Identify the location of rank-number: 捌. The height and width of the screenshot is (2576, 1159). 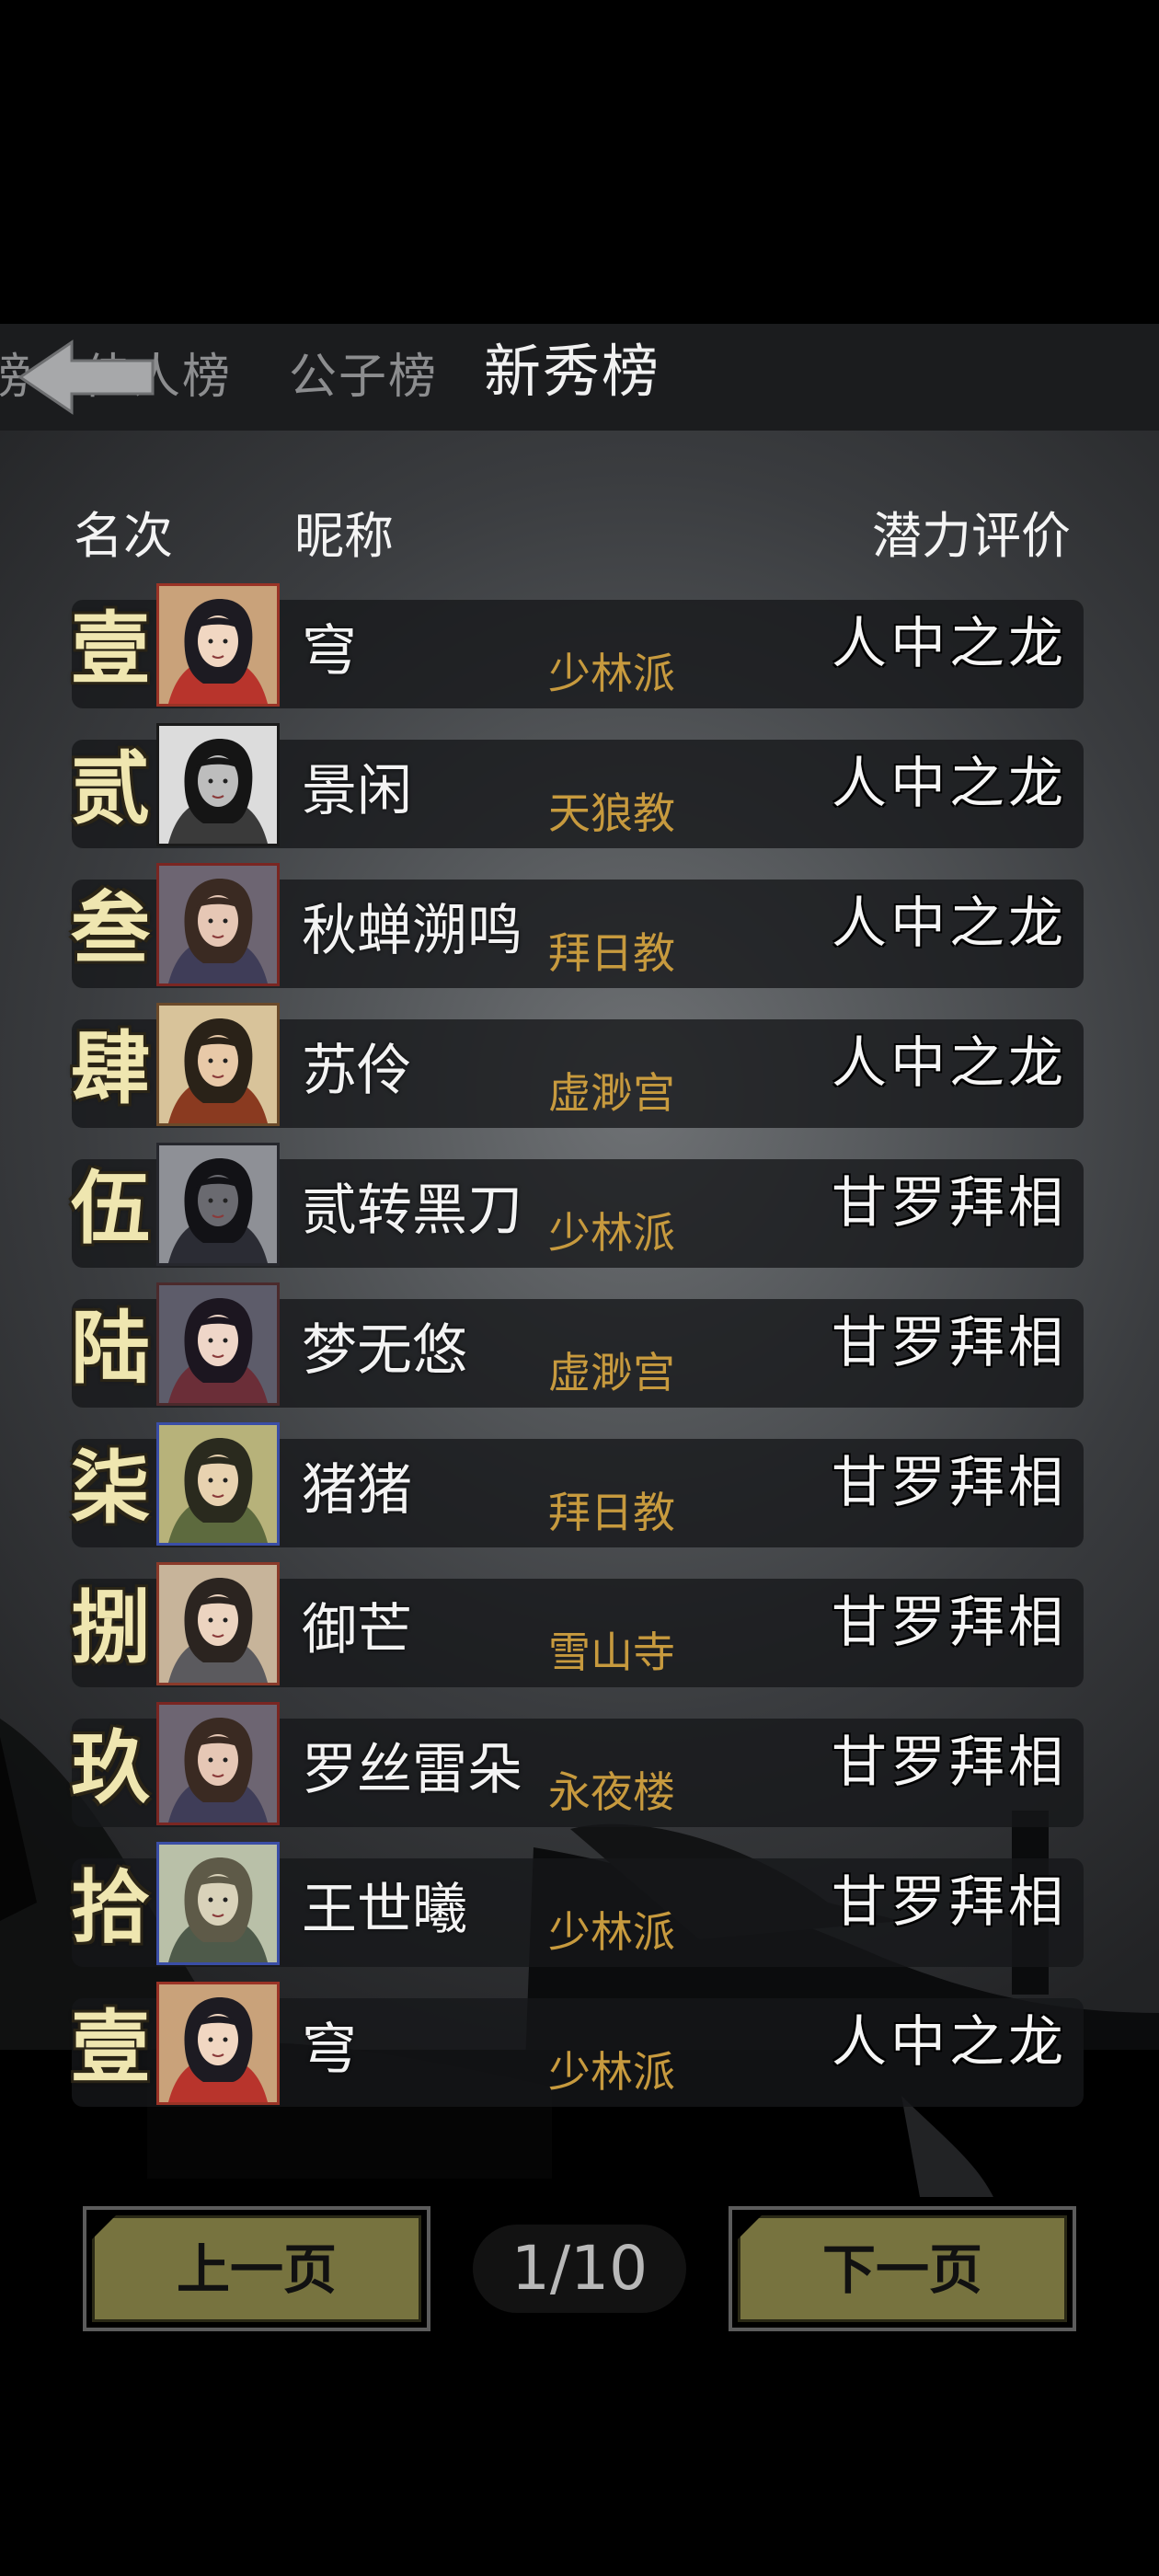
(110, 1627).